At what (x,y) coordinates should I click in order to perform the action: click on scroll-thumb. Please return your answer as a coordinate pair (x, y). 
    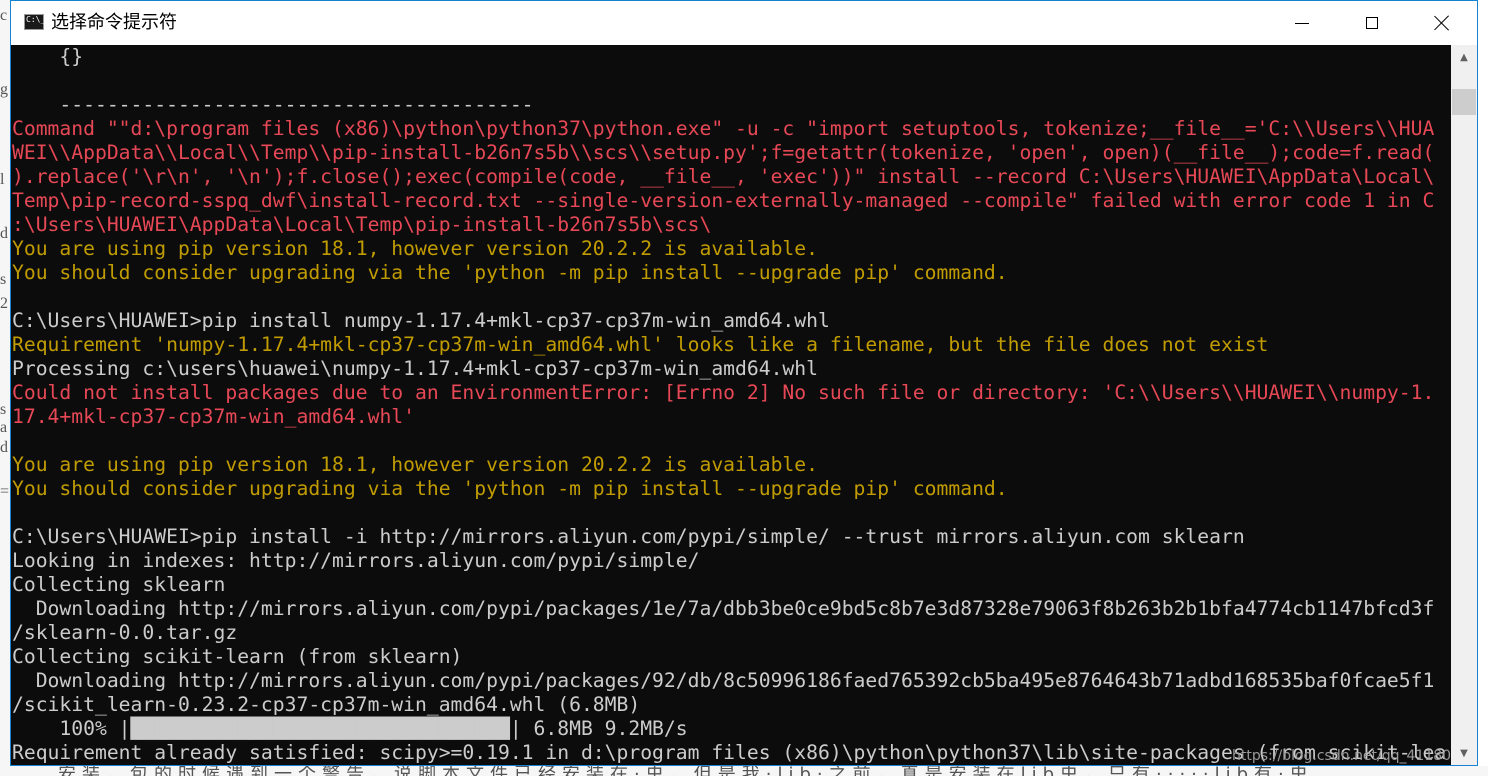
    Looking at the image, I should click on (1464, 102).